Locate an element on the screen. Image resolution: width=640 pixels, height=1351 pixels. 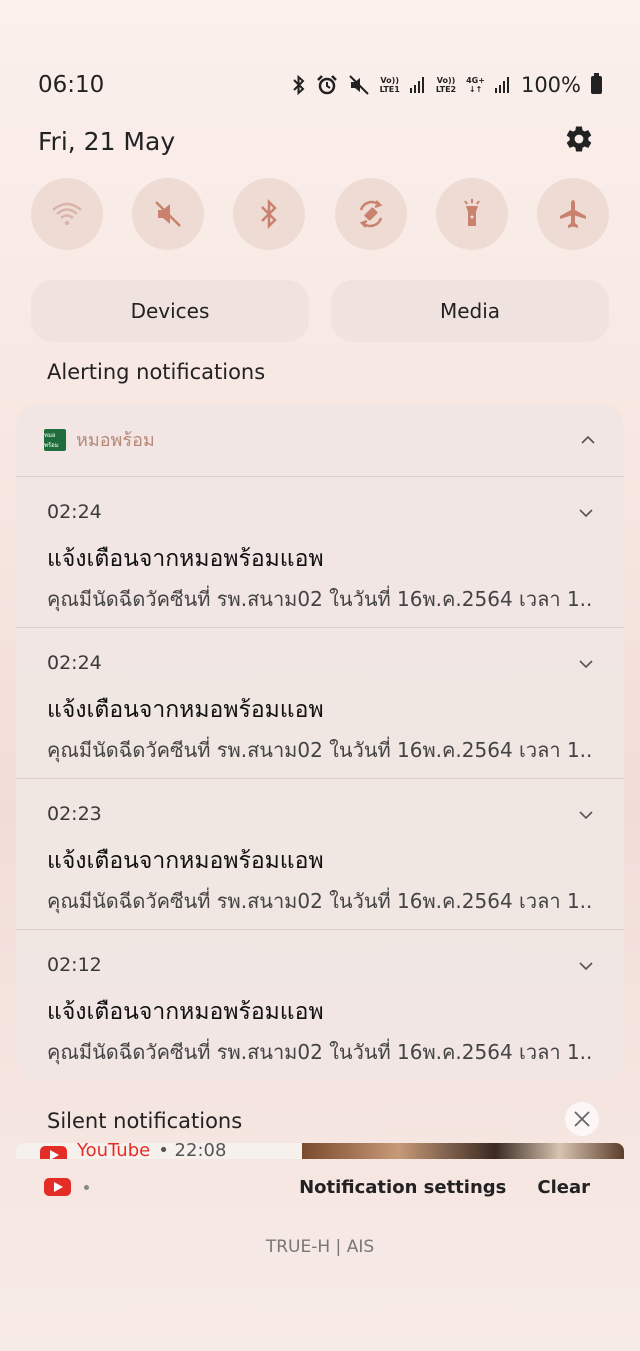
notification-actions-row: Notification settings Clear is located at coordinates (317, 1187).